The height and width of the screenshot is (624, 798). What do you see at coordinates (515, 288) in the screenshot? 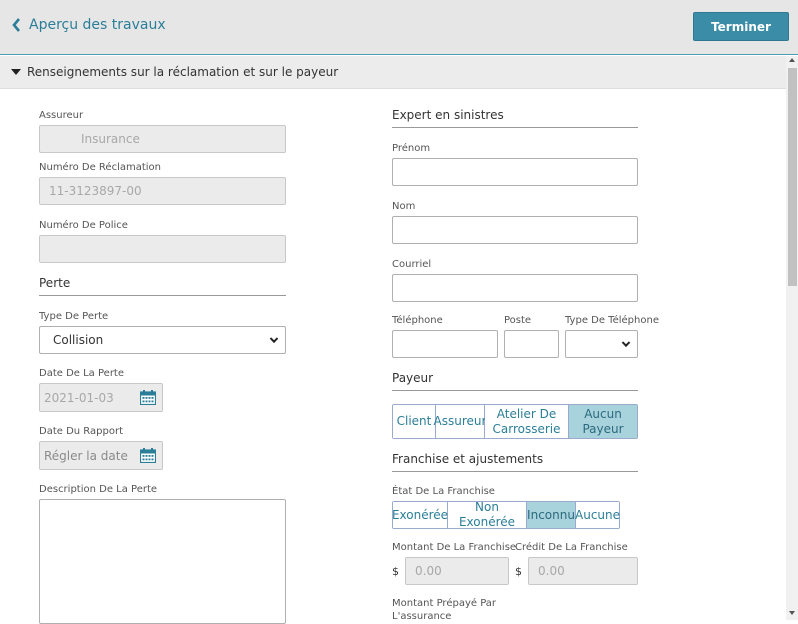
I see `email-input` at bounding box center [515, 288].